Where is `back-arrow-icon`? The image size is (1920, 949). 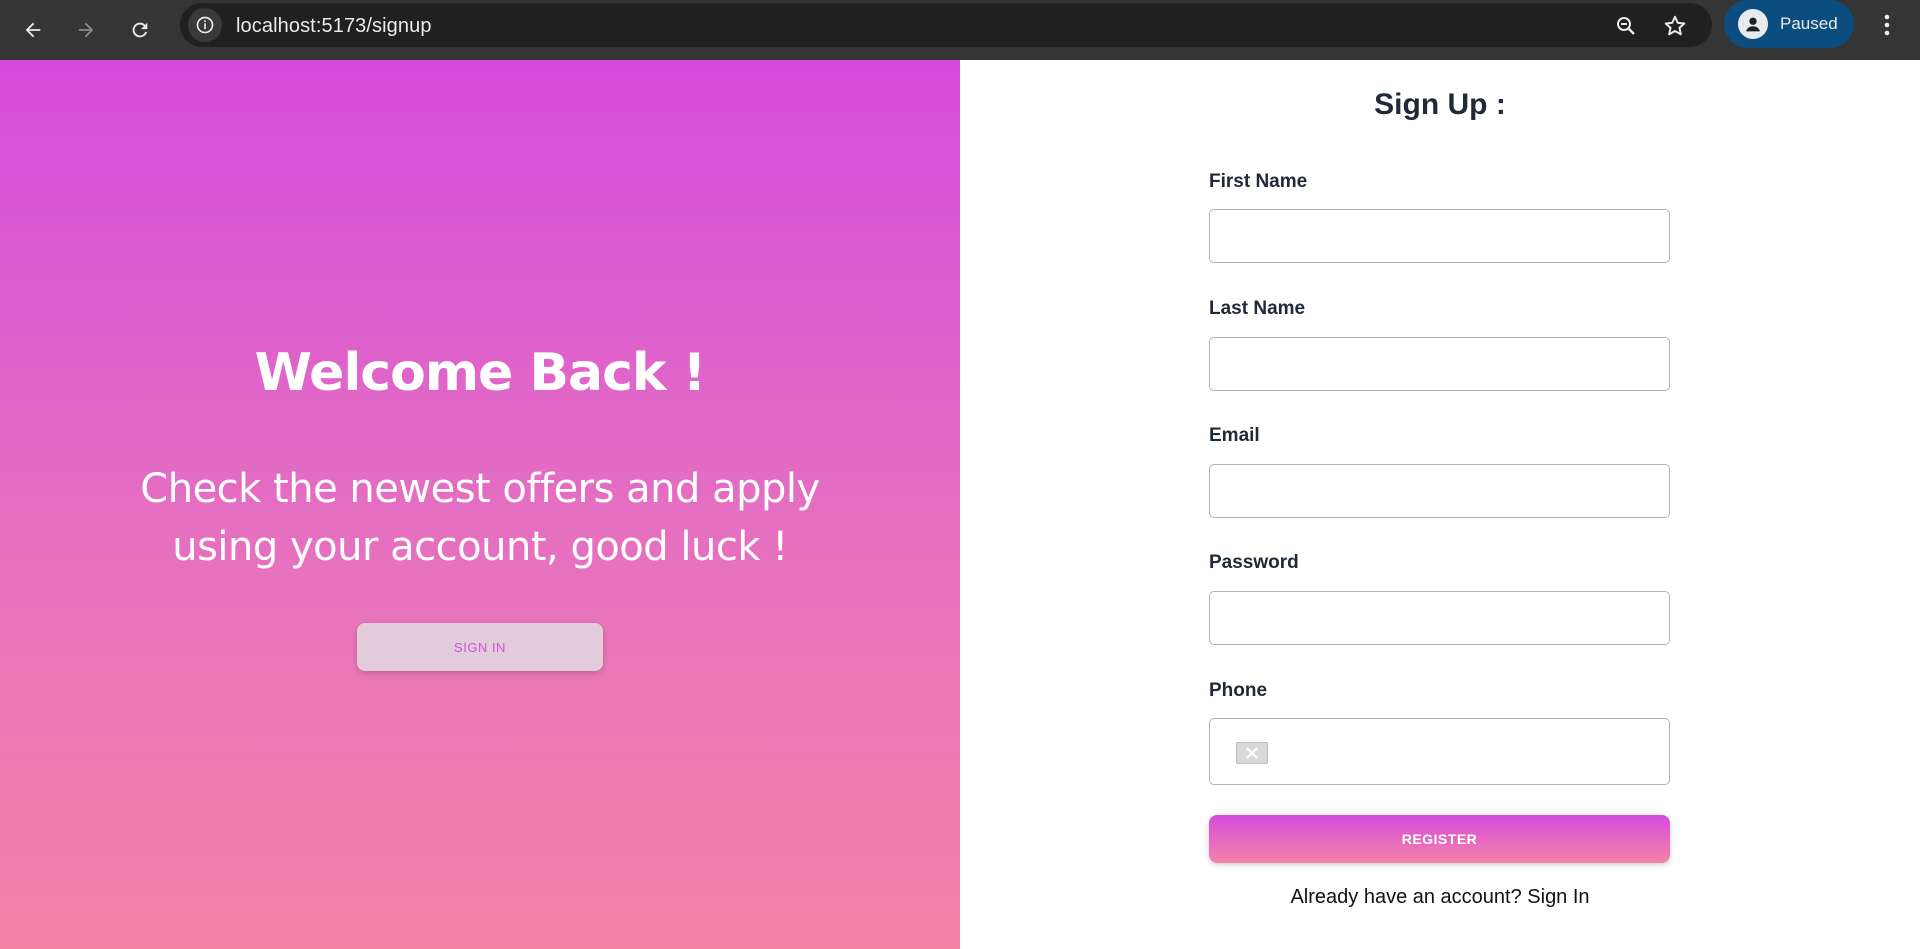 back-arrow-icon is located at coordinates (33, 30).